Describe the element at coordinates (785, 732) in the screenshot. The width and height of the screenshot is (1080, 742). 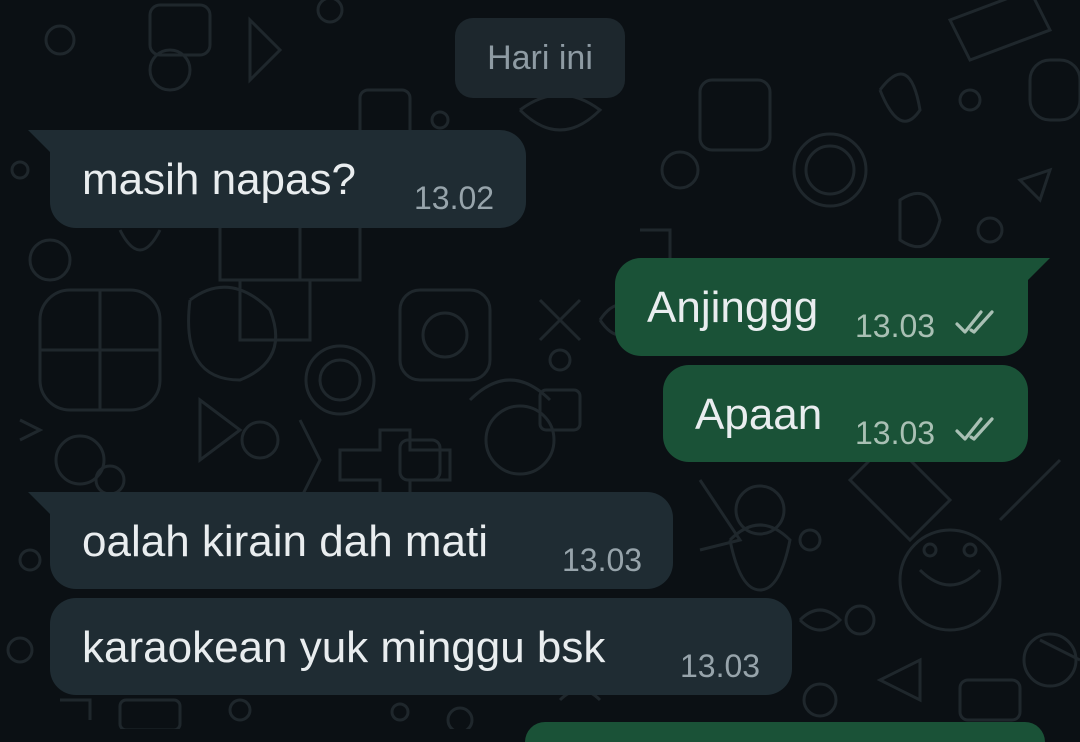
I see `message-bubble-outgoing-partial` at that location.